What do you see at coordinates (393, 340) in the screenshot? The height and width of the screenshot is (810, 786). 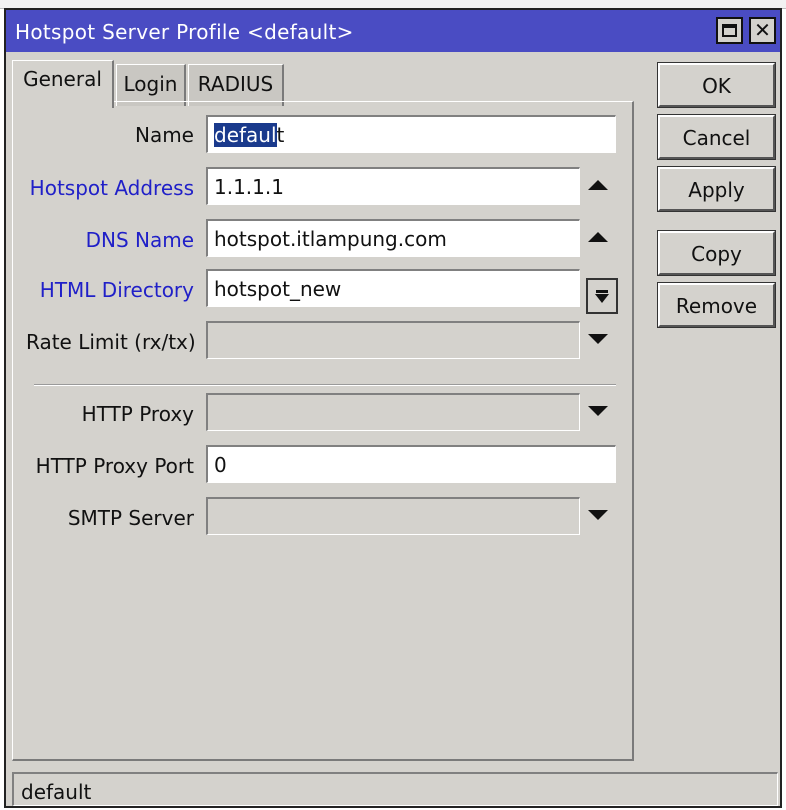 I see `rate-limit-field` at bounding box center [393, 340].